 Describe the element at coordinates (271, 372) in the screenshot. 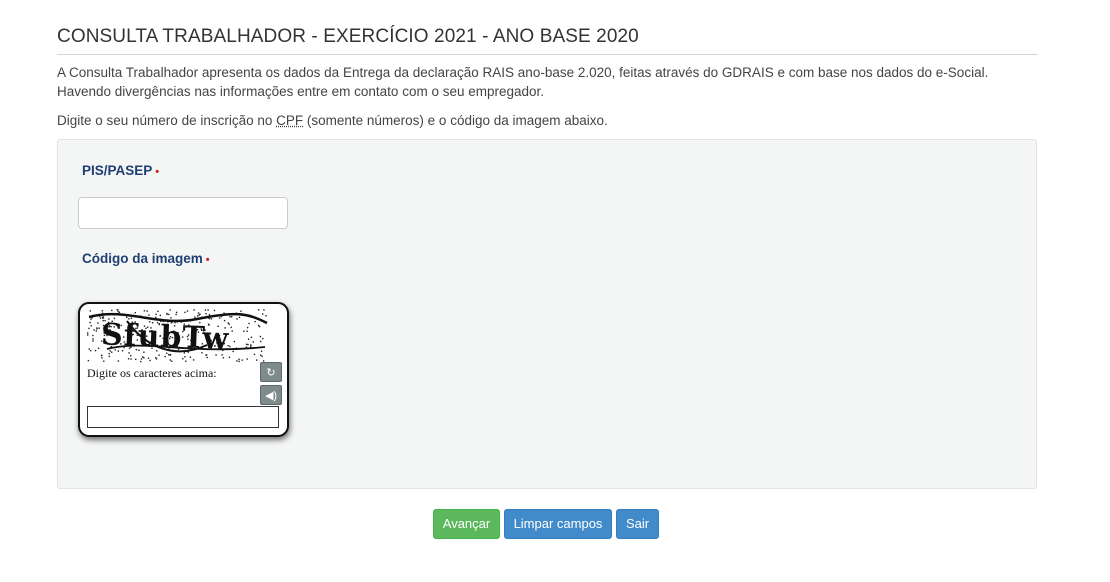

I see `refresh-icon: ↻` at that location.